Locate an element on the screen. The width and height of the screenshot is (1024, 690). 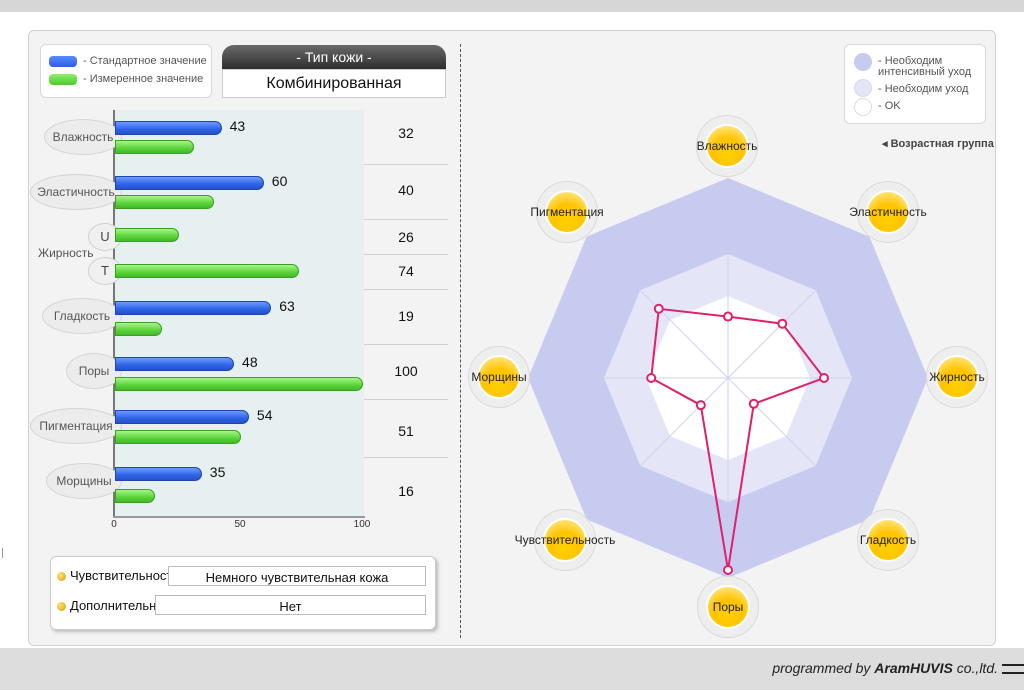
intensive-care-swatch is located at coordinates (863, 62).